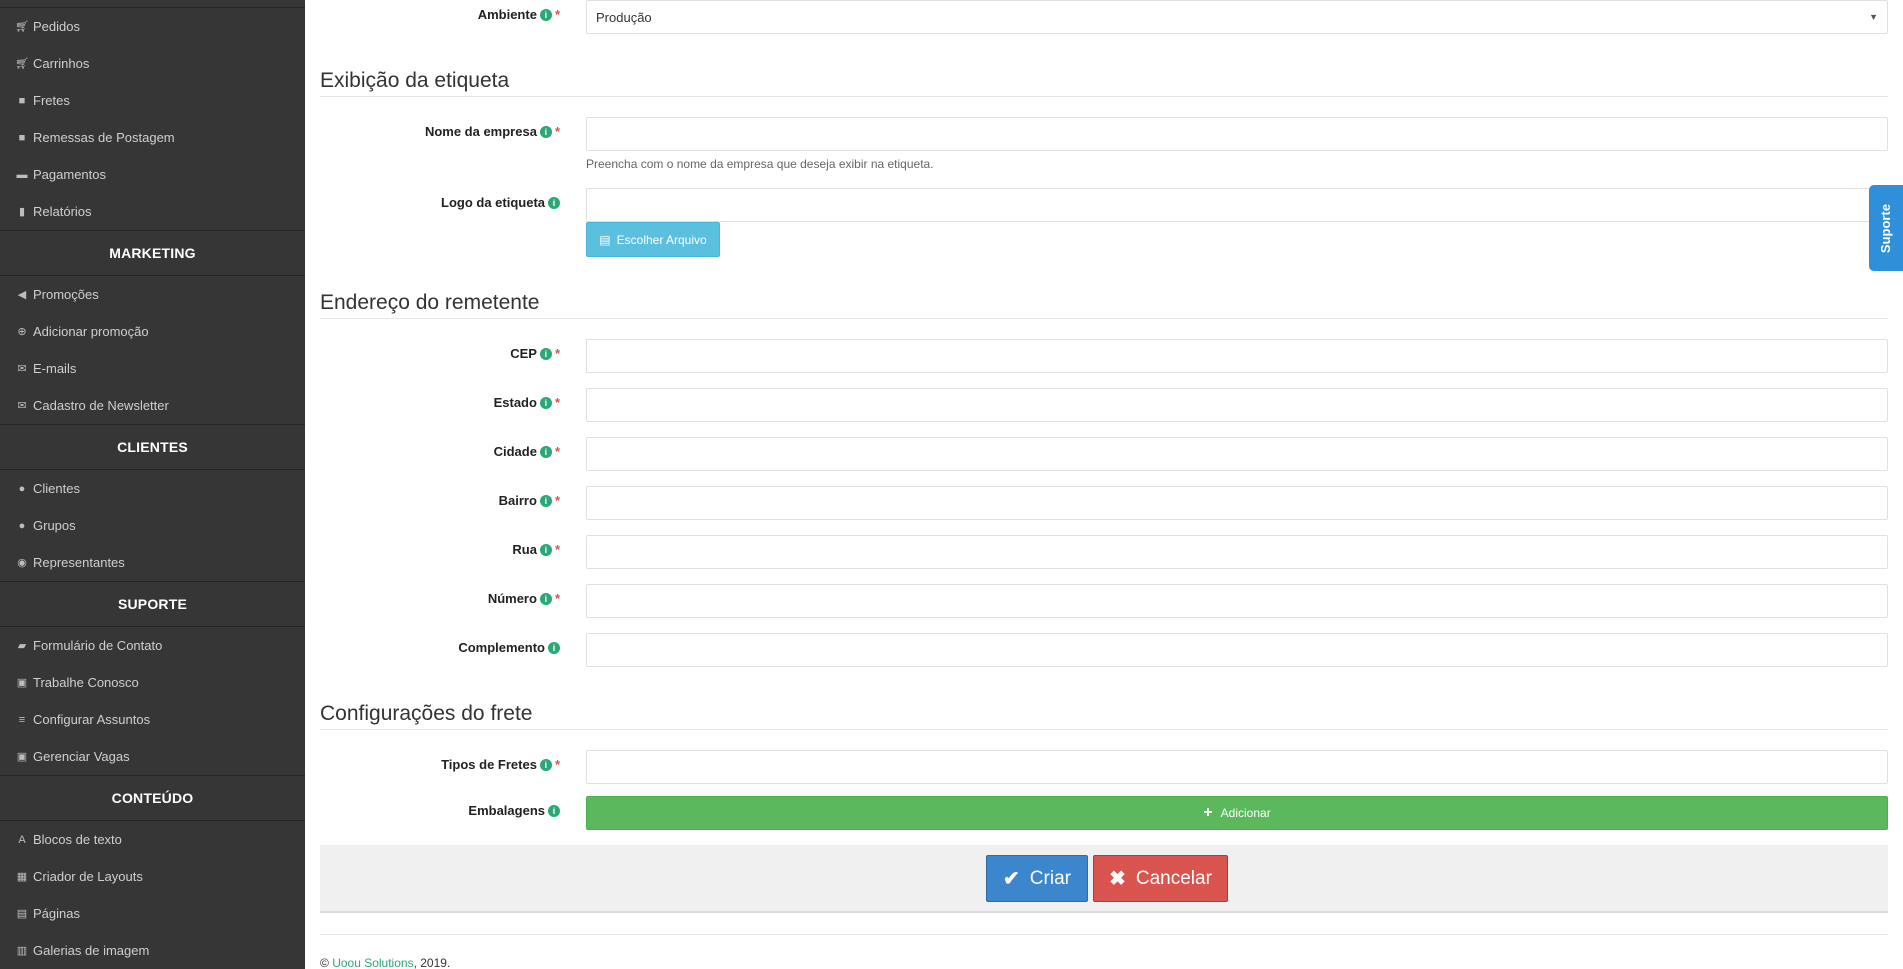  I want to click on sidebar-item-grupos: ● Grupos, so click(152, 525).